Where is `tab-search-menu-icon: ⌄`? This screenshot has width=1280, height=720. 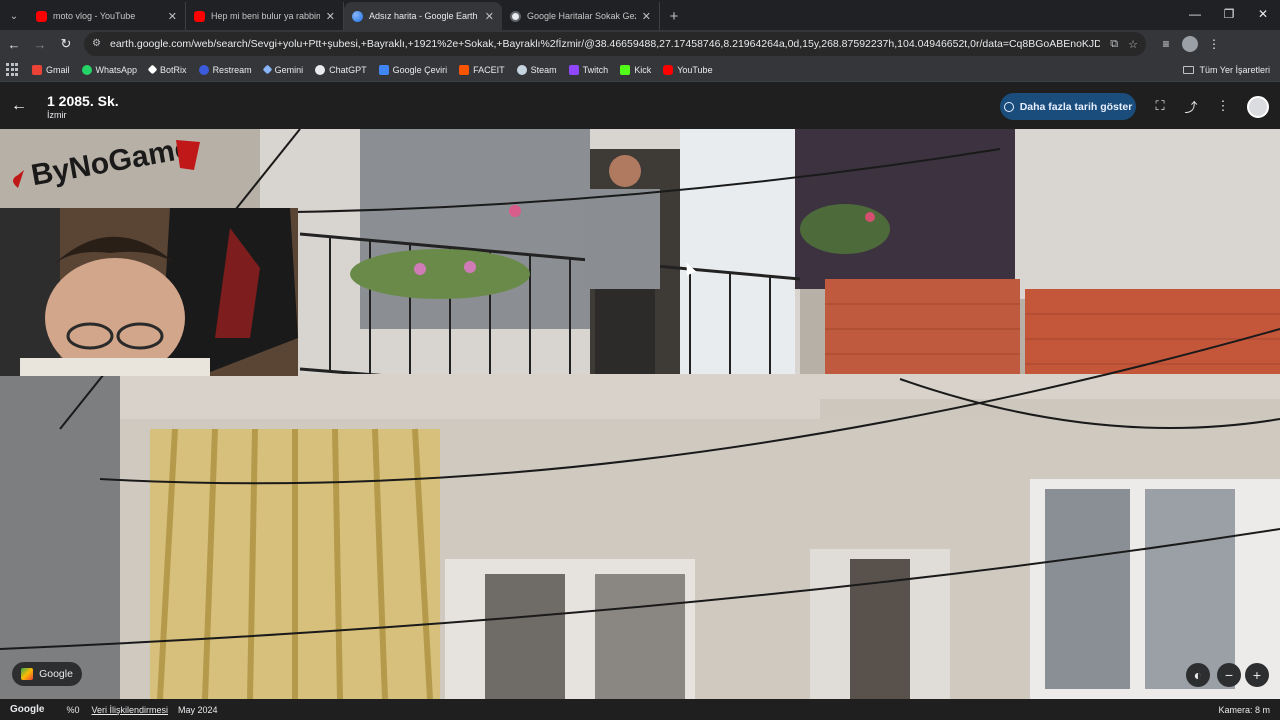
tab-search-menu-icon: ⌄ is located at coordinates (14, 16).